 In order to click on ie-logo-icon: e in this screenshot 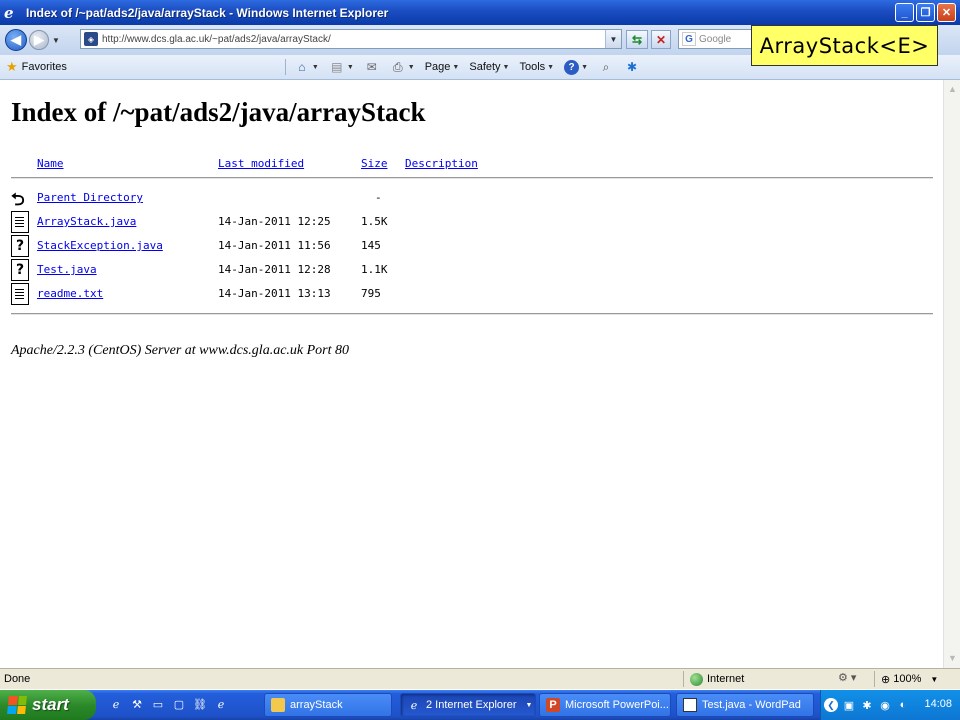, I will do `click(9, 12)`.